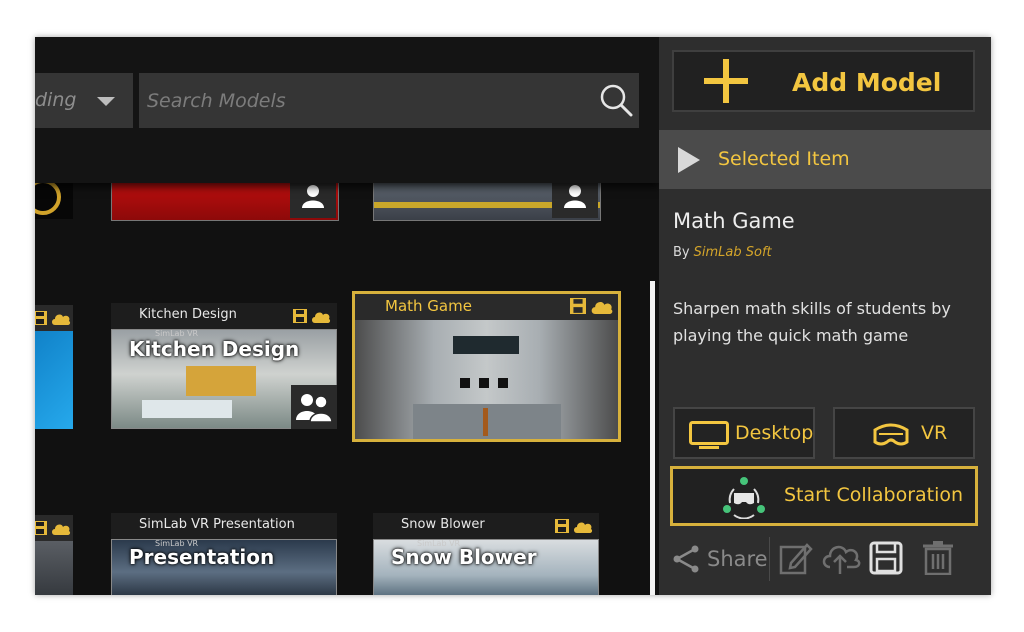  Describe the element at coordinates (428, 306) in the screenshot. I see `model-name: Math Game` at that location.